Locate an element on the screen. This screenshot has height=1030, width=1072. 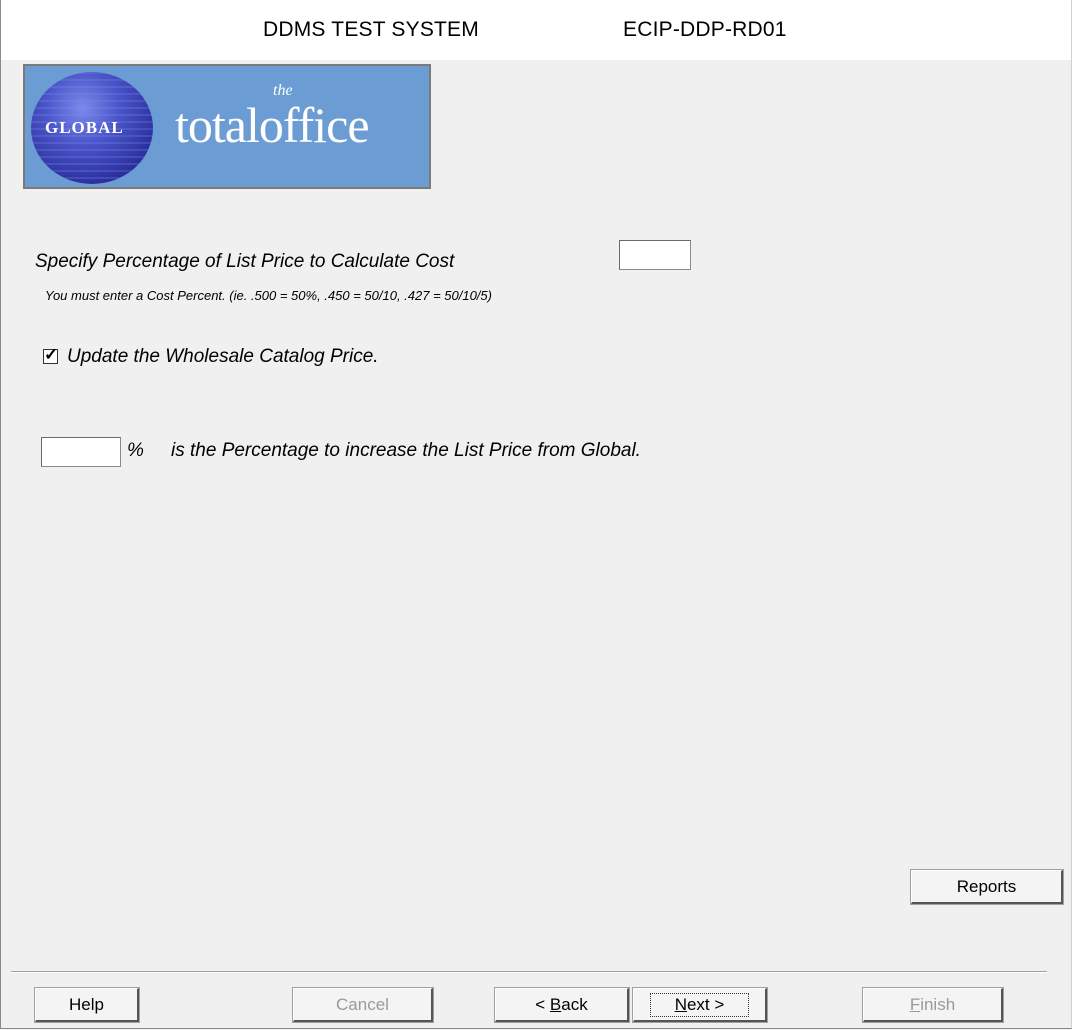
globe-icon: GLOBAL is located at coordinates (92, 128).